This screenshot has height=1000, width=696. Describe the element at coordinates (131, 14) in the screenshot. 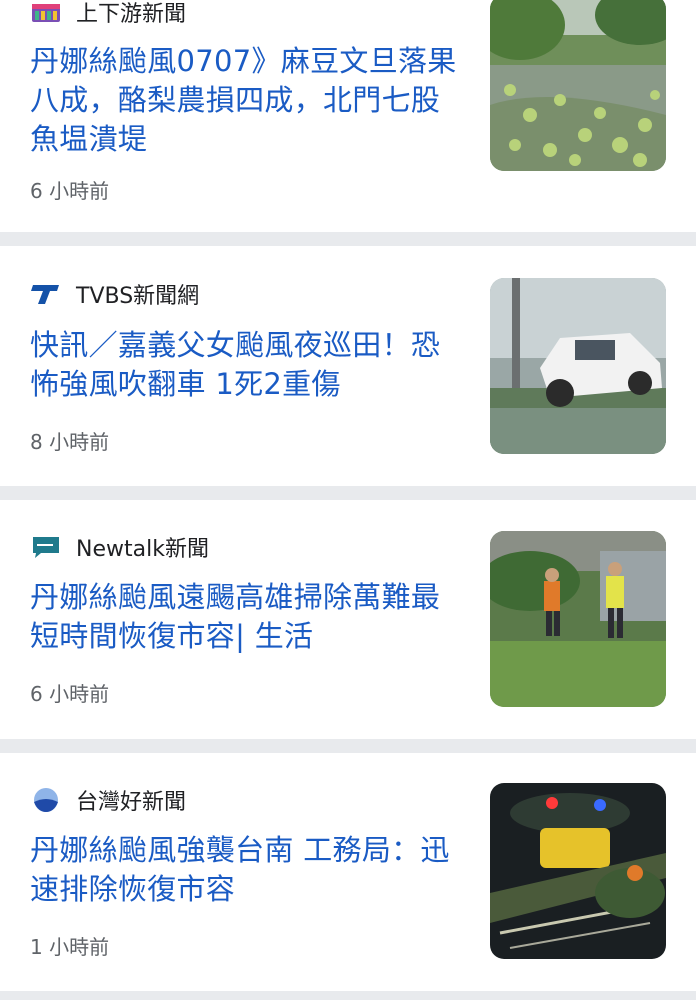

I see `source-name: 上下游新聞` at that location.